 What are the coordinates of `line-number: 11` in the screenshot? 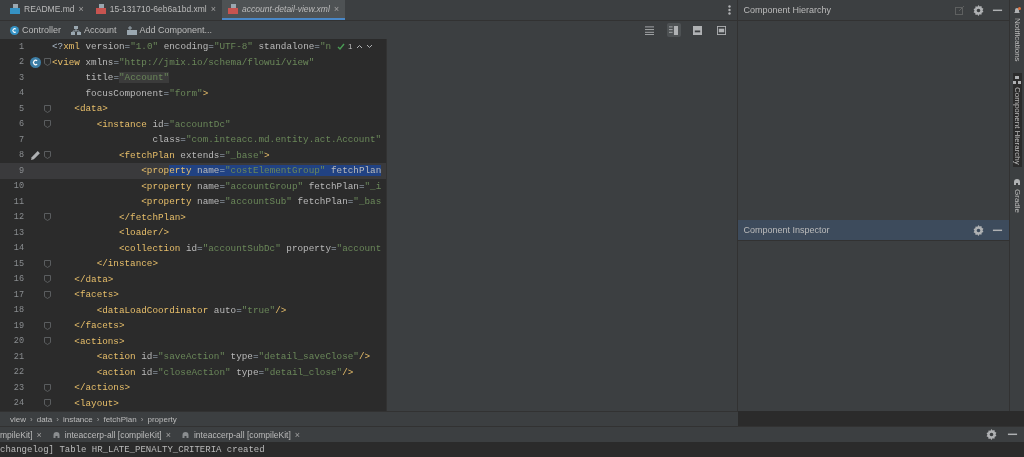 It's located at (18, 201).